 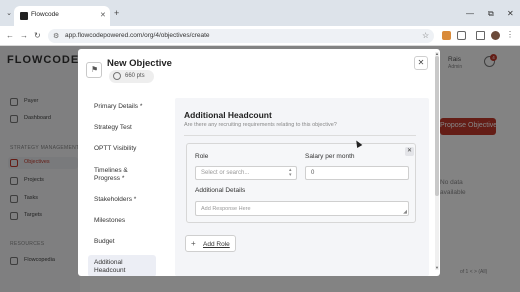 I want to click on step-label: Timelines & Progress *, so click(x=111, y=174).